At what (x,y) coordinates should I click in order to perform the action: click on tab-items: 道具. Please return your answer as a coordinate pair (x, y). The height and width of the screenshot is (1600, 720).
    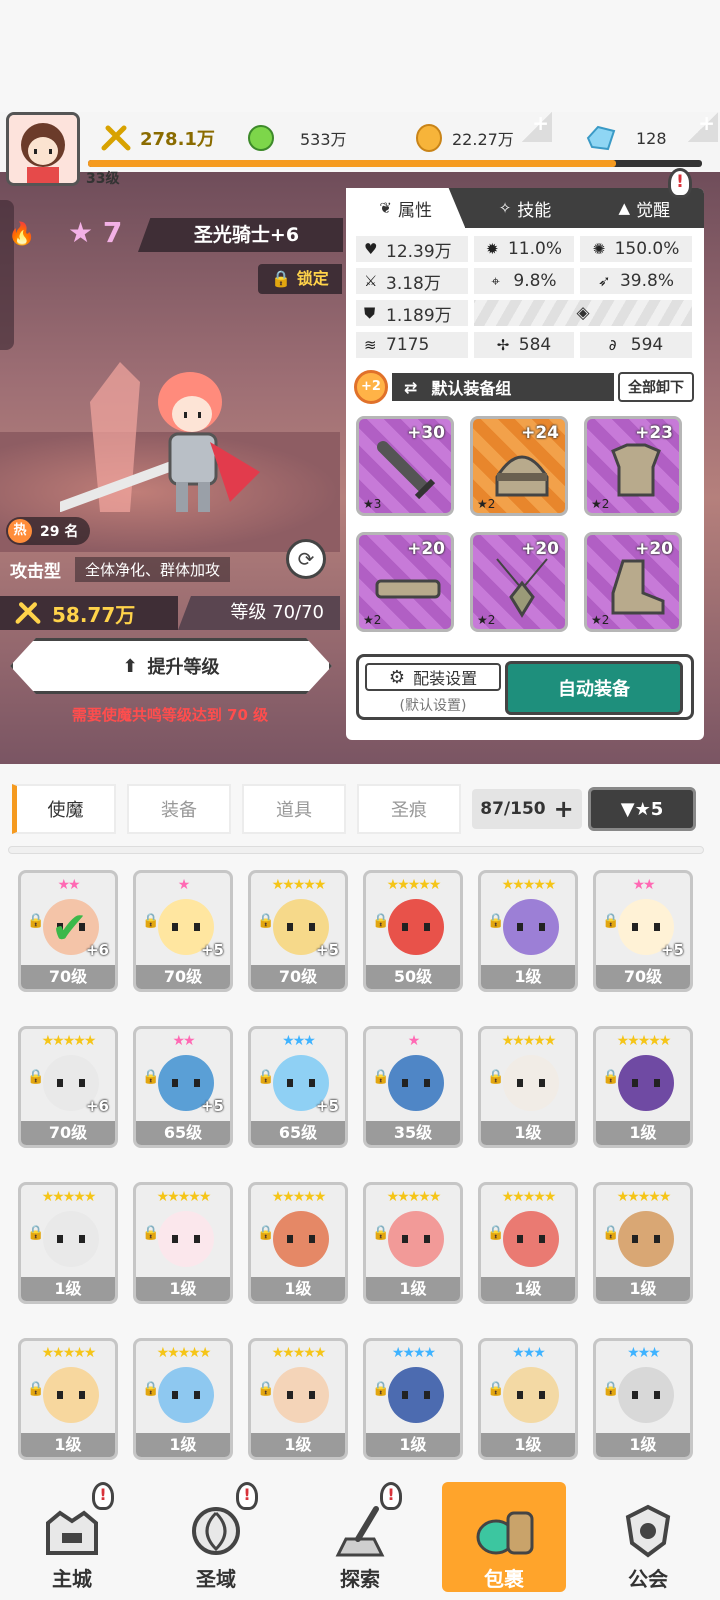
    Looking at the image, I should click on (294, 809).